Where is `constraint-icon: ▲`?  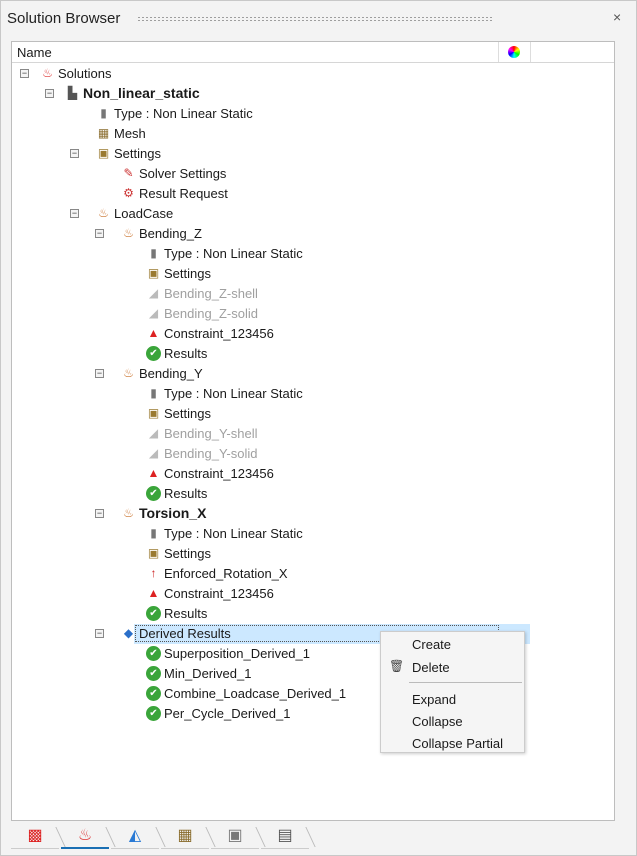
constraint-icon: ▲ is located at coordinates (153, 333).